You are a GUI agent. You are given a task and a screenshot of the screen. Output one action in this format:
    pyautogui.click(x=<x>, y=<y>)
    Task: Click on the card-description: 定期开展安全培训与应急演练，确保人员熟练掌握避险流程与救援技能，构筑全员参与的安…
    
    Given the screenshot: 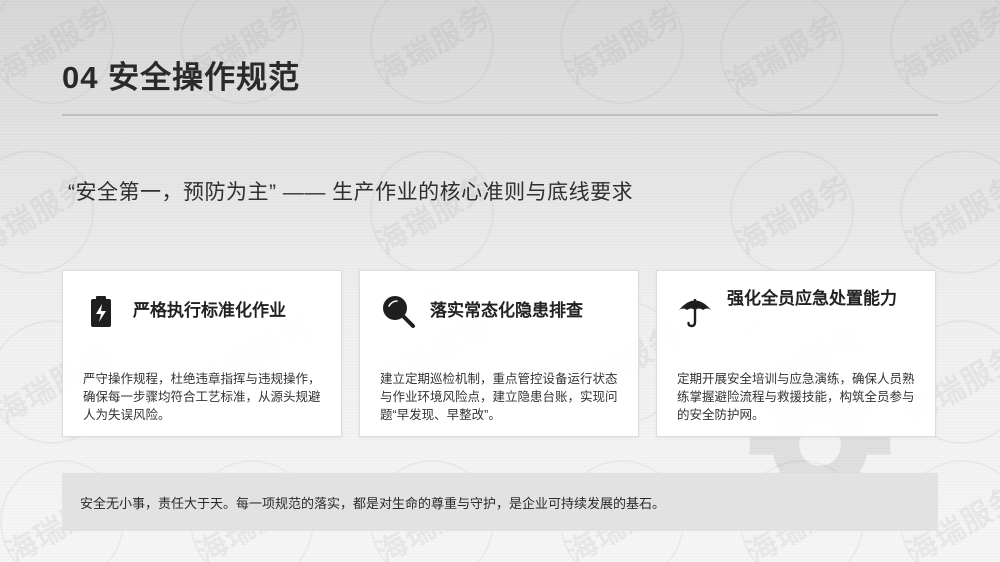 What is the action you would take?
    pyautogui.click(x=796, y=397)
    